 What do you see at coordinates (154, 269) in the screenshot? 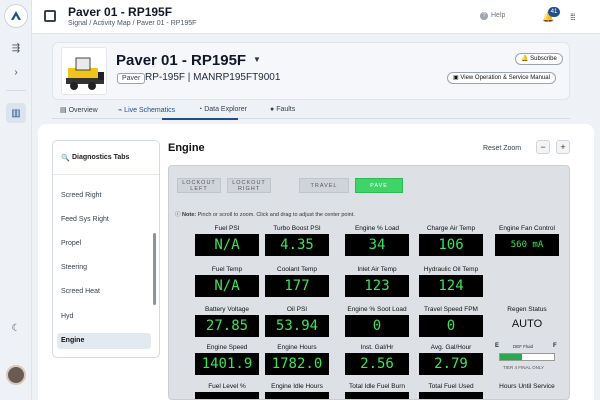
I see `diagnostics-scrollbar` at bounding box center [154, 269].